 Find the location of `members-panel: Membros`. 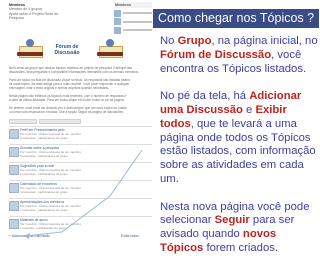

members-panel: Membros is located at coordinates (133, 21).